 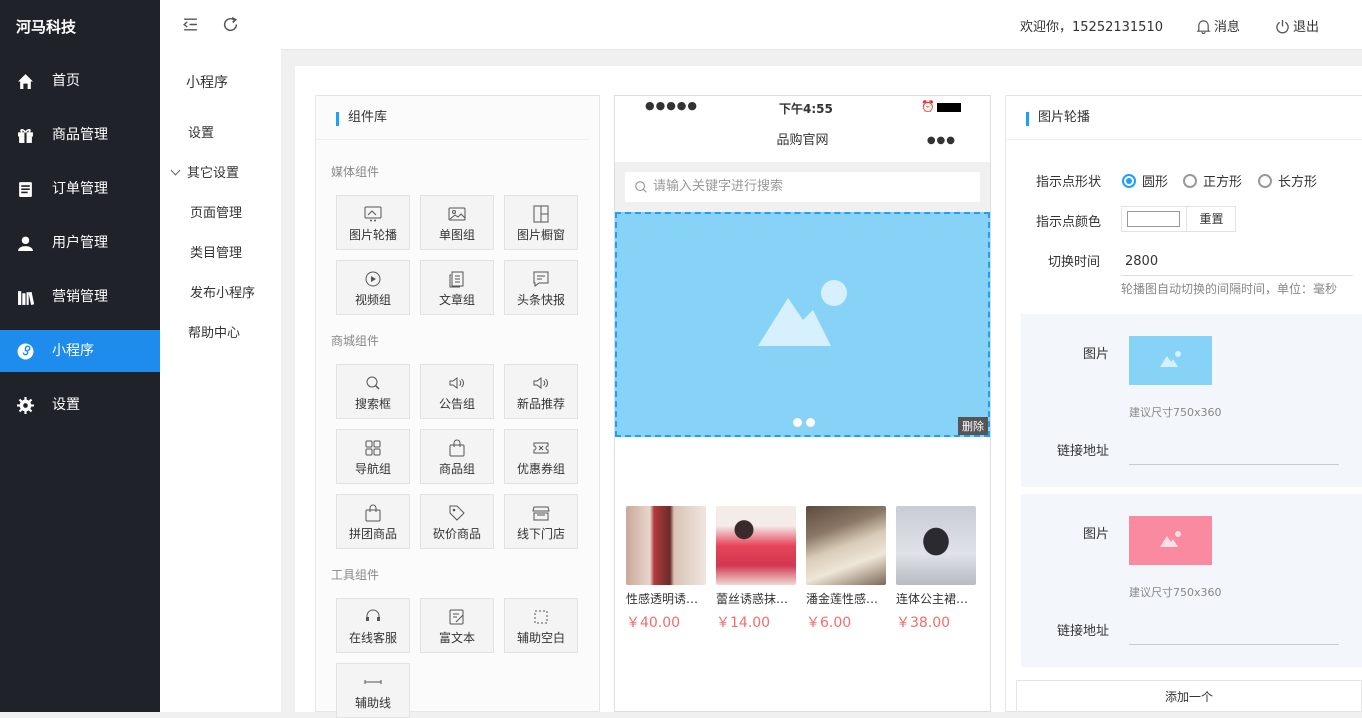 What do you see at coordinates (66, 405) in the screenshot?
I see `sidebar-item-label: 设置` at bounding box center [66, 405].